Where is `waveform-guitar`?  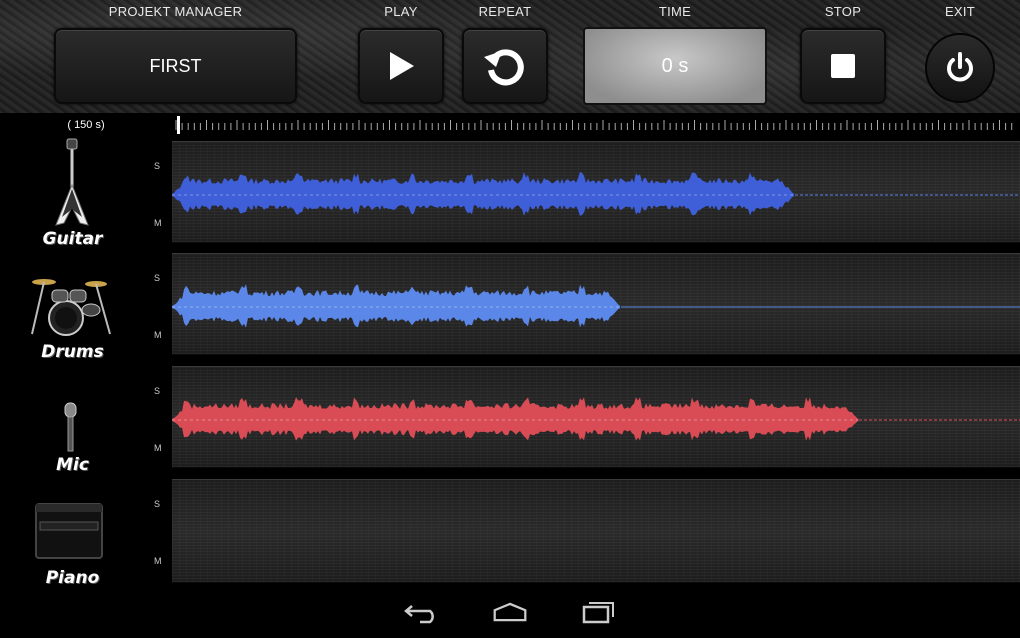 waveform-guitar is located at coordinates (596, 194).